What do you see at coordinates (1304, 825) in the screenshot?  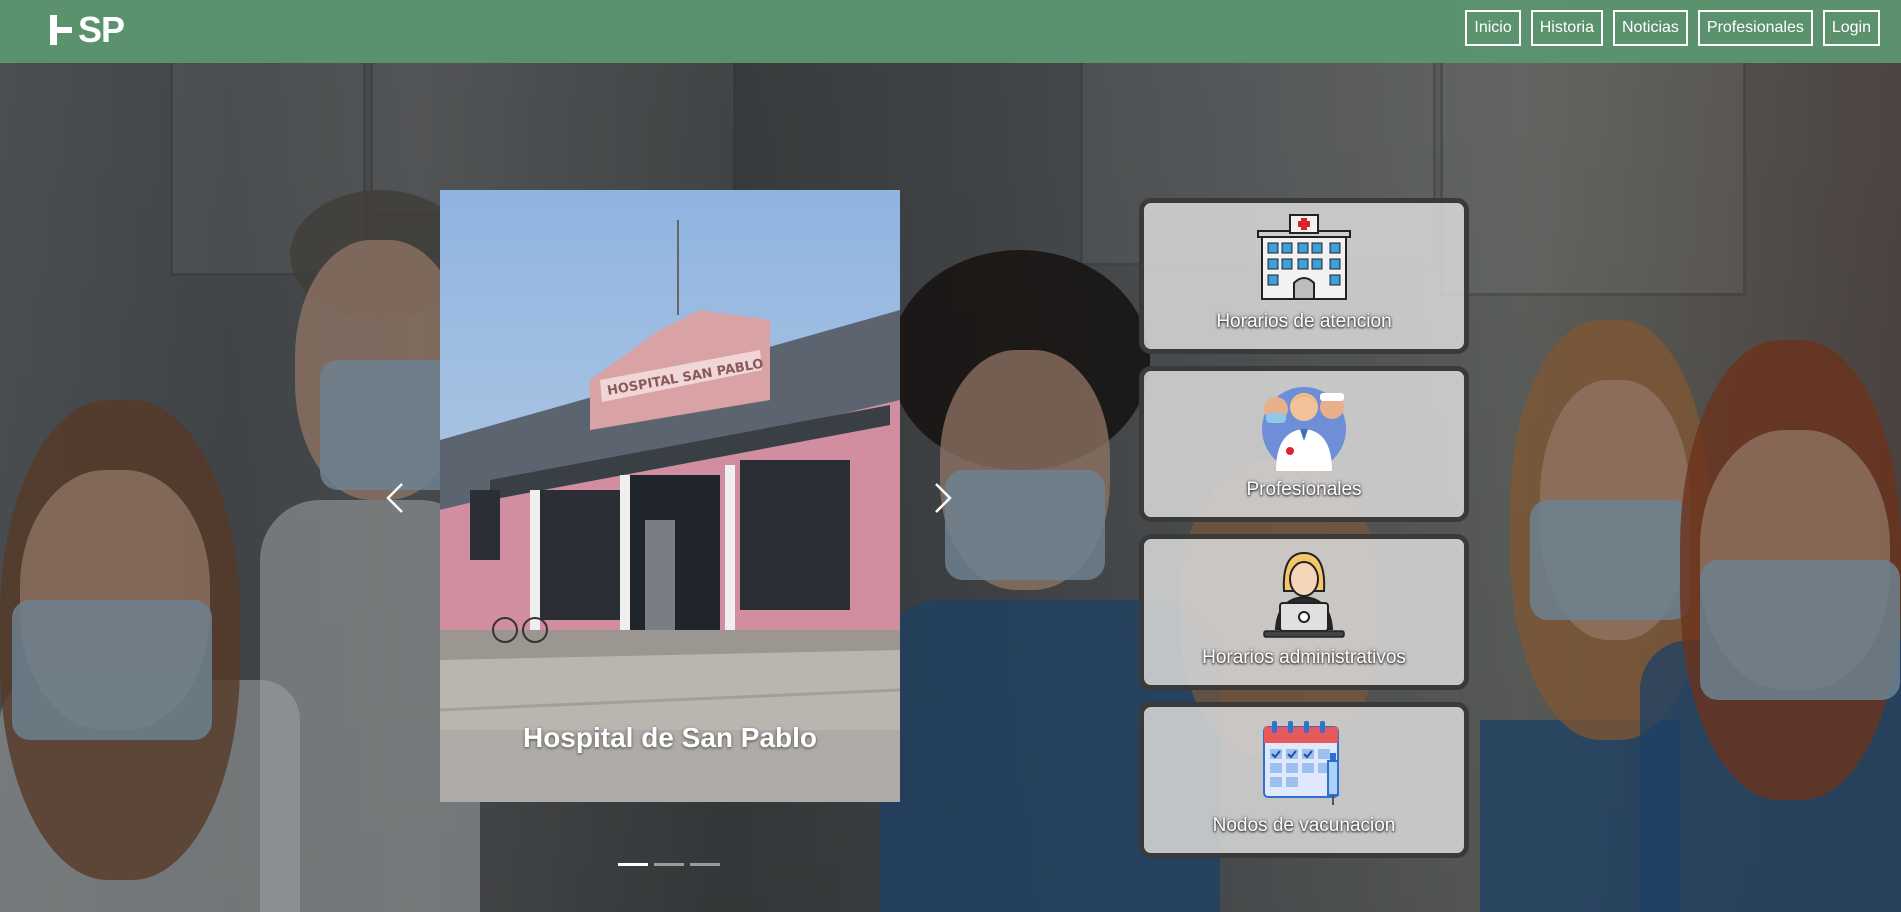 I see `card-label: Nodos de vacunacion` at bounding box center [1304, 825].